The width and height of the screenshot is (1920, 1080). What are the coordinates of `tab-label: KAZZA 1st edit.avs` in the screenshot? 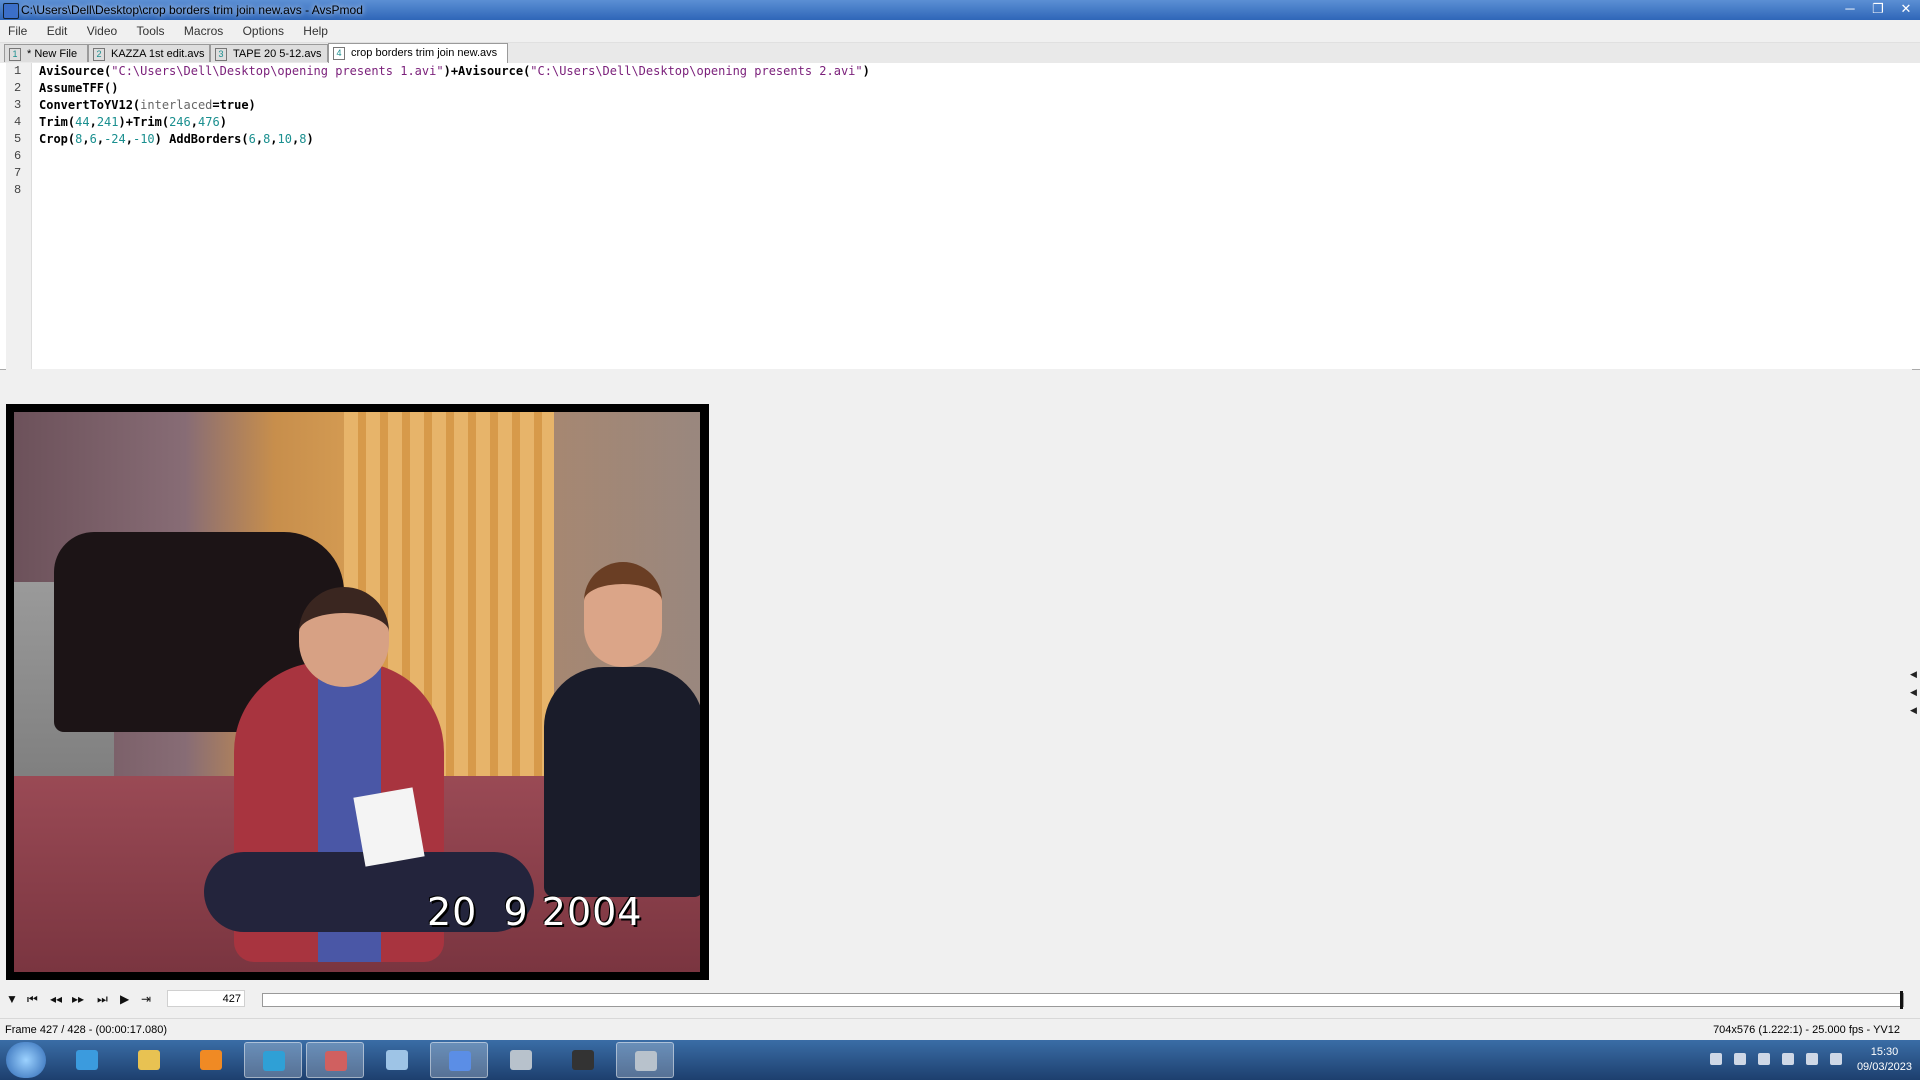 It's located at (158, 54).